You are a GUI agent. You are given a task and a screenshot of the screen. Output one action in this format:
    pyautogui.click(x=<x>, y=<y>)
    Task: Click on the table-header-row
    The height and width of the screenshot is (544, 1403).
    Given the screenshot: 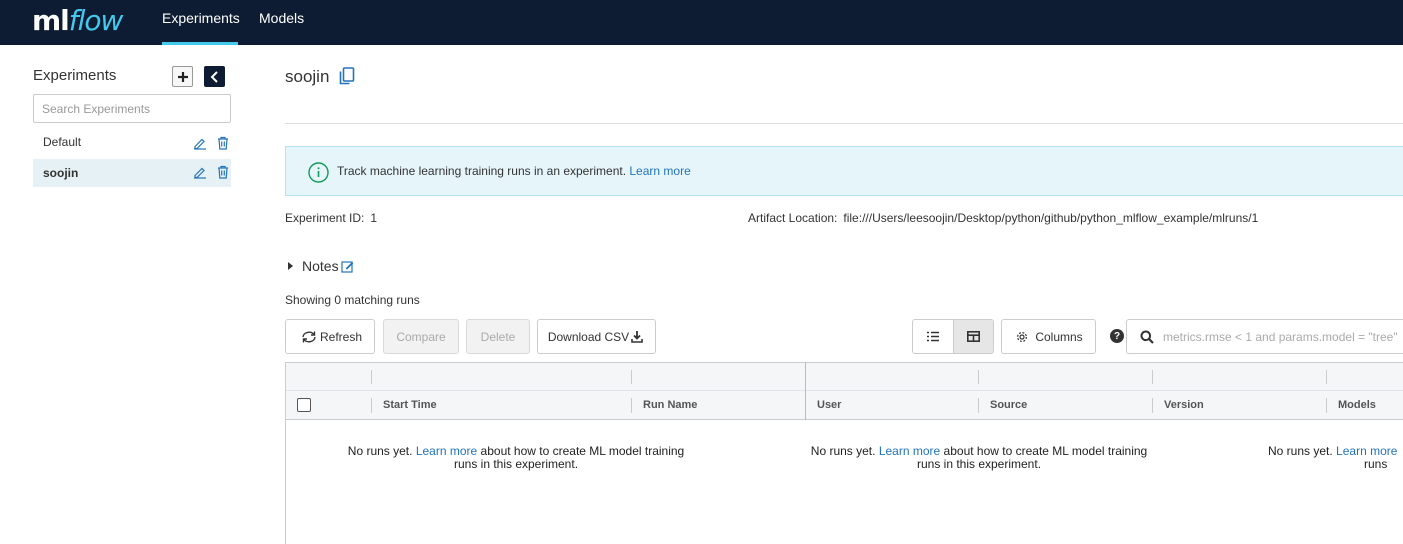 What is the action you would take?
    pyautogui.click(x=844, y=405)
    